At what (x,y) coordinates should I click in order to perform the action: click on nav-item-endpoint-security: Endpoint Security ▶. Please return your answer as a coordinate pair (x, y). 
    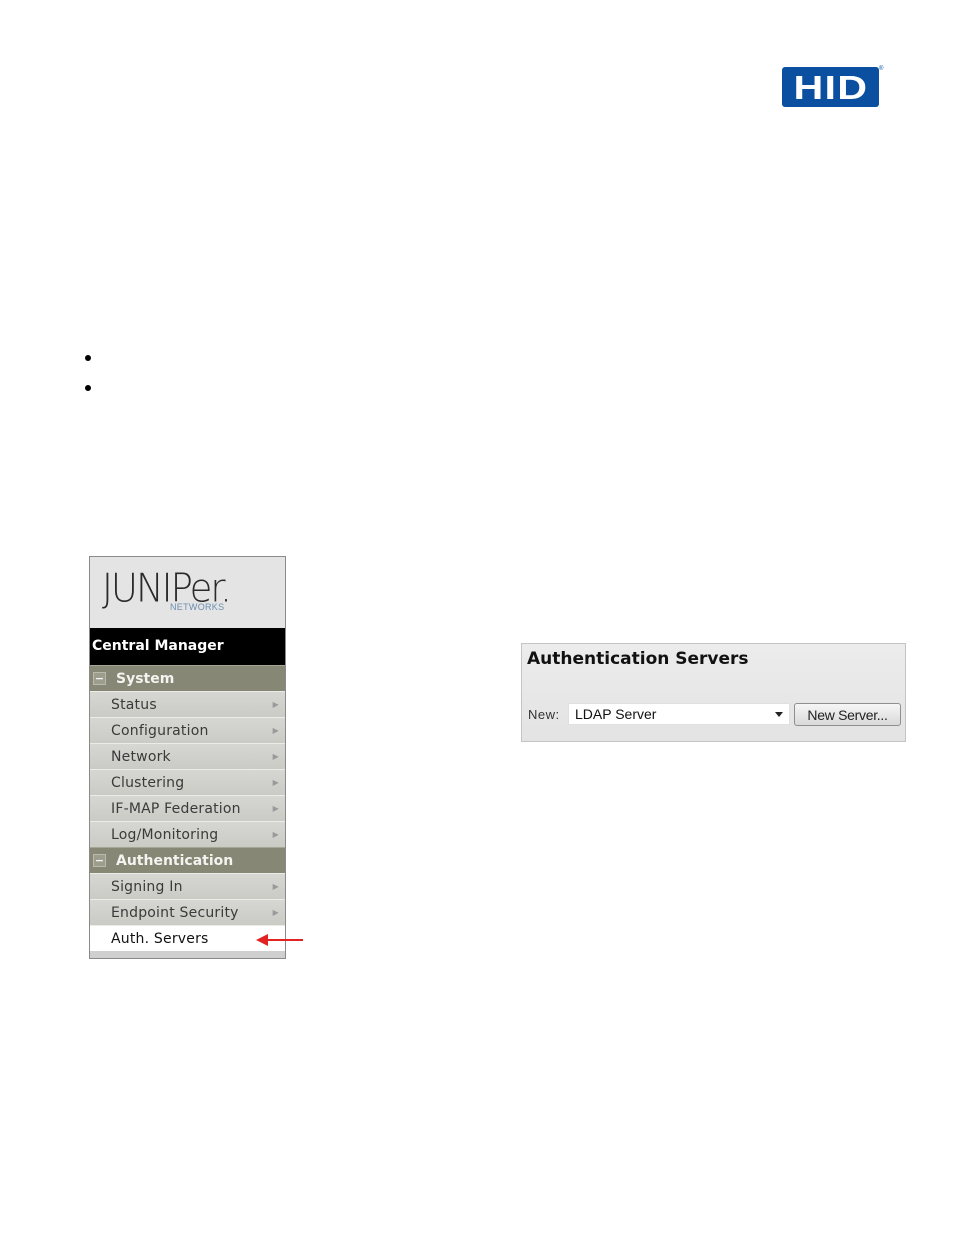
    Looking at the image, I should click on (187, 912).